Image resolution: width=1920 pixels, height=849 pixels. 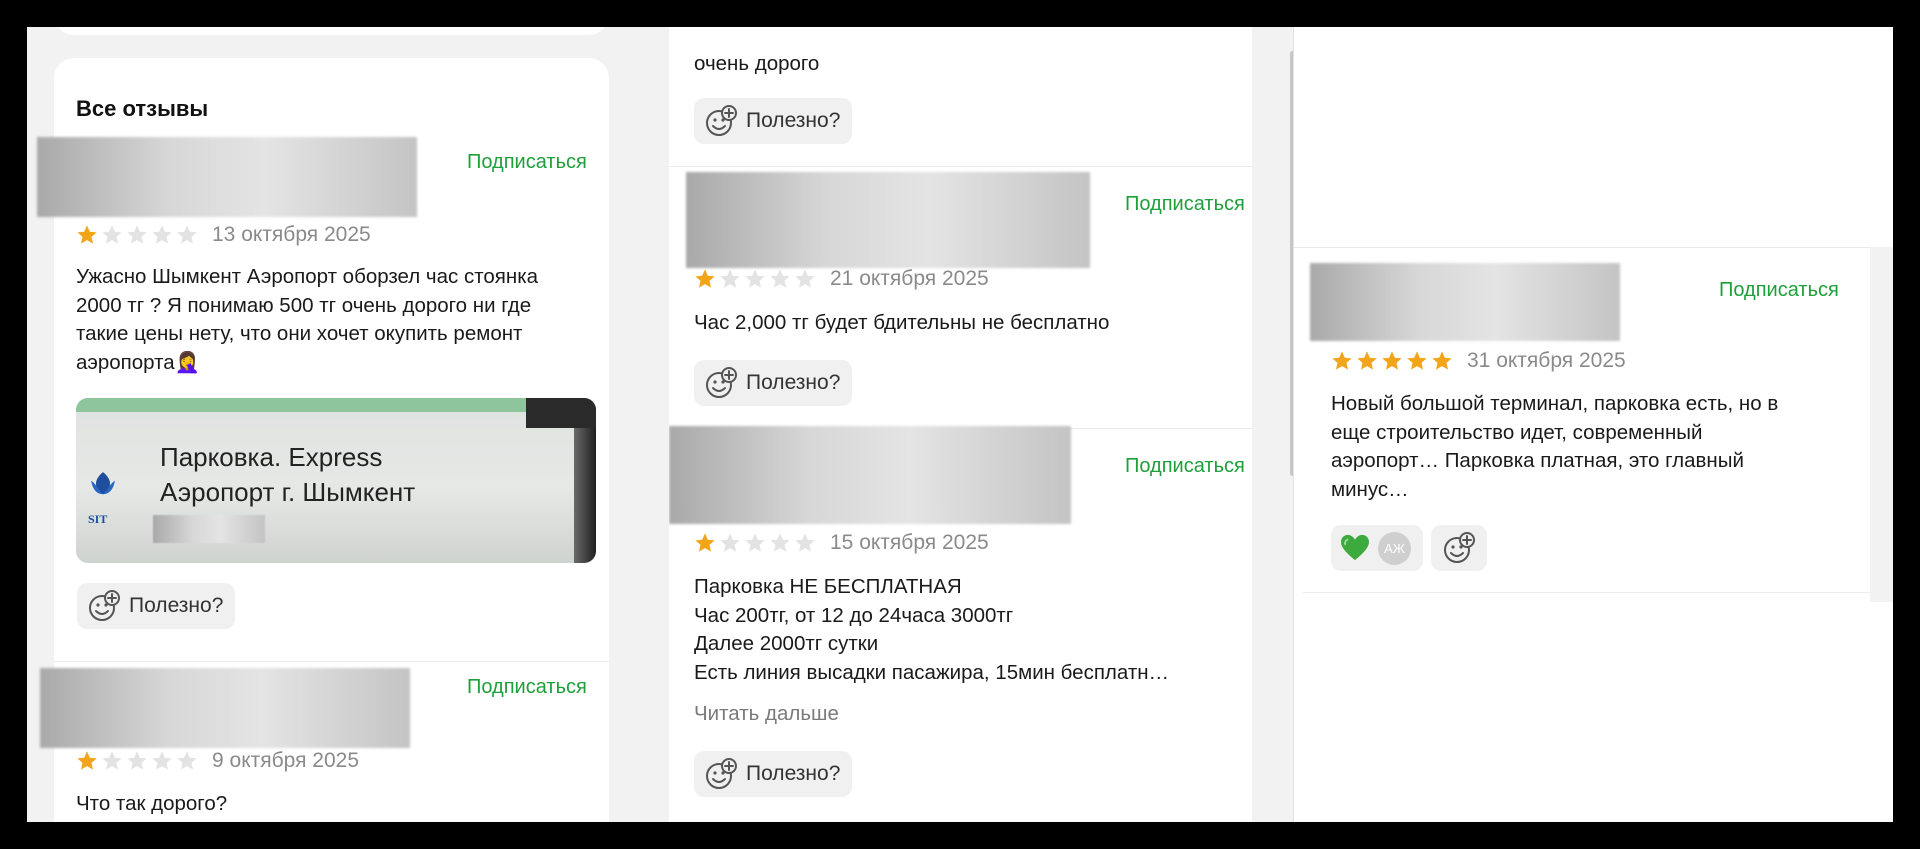 I want to click on photo-line-1: Парковка. Express, so click(x=271, y=457).